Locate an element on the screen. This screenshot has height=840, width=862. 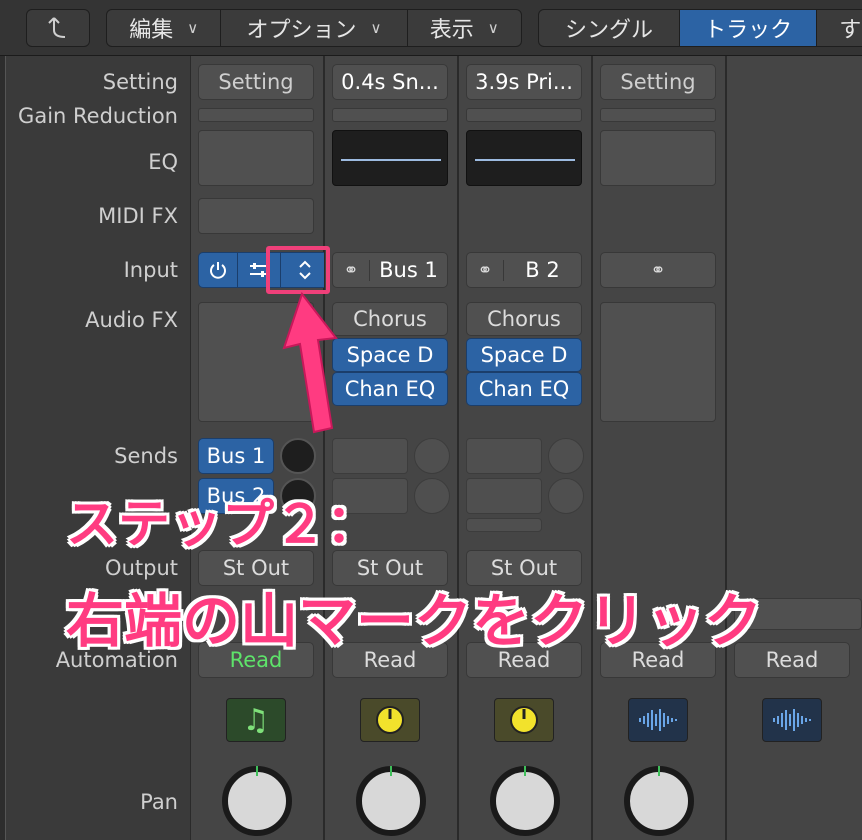
power-icon is located at coordinates (218, 270).